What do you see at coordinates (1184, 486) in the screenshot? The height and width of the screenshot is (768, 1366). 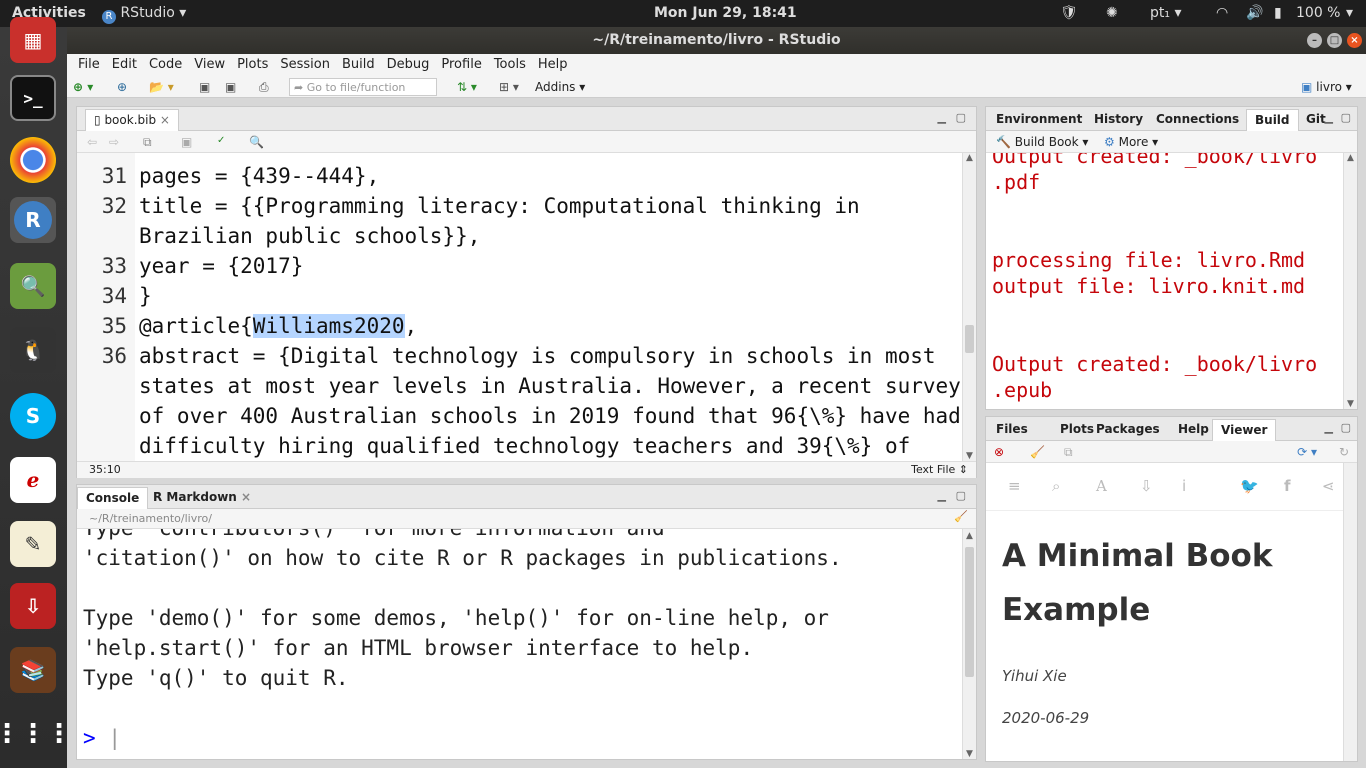 I see `info-icon: i` at bounding box center [1184, 486].